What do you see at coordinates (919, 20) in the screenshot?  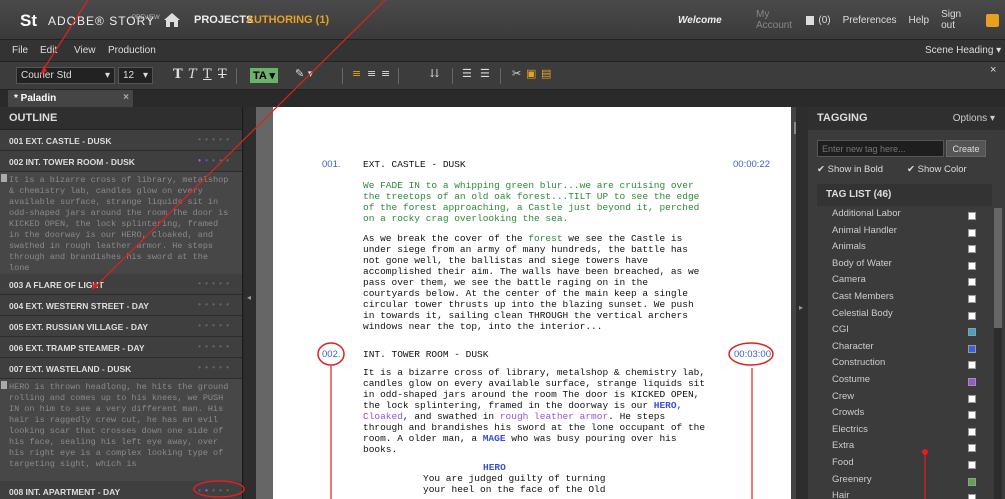 I see `help-link: Help` at bounding box center [919, 20].